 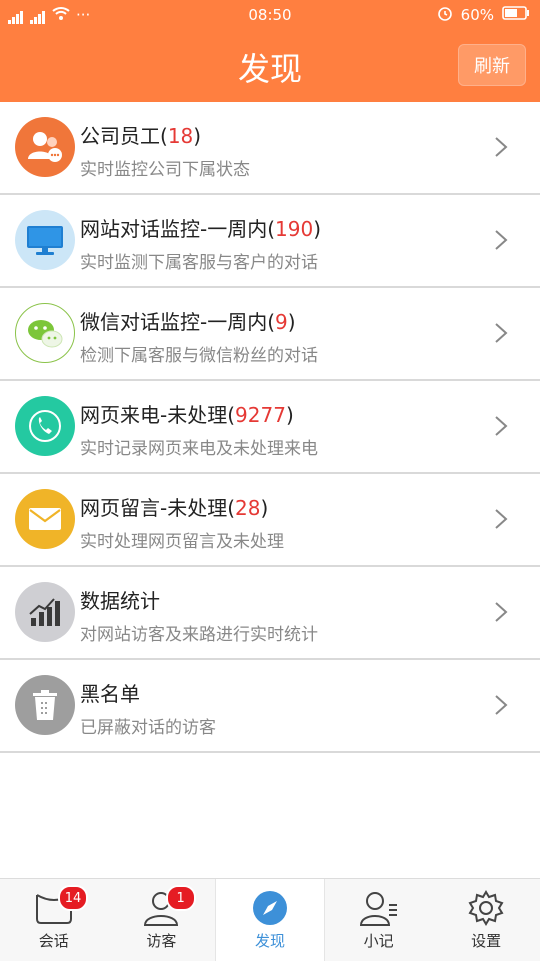 What do you see at coordinates (110, 694) in the screenshot?
I see `item-title: 黑名单` at bounding box center [110, 694].